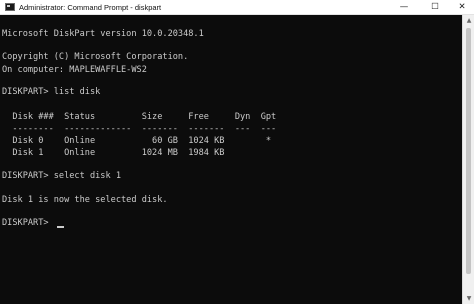  Describe the element at coordinates (435, 7) in the screenshot. I see `maximize-button: ☐` at that location.